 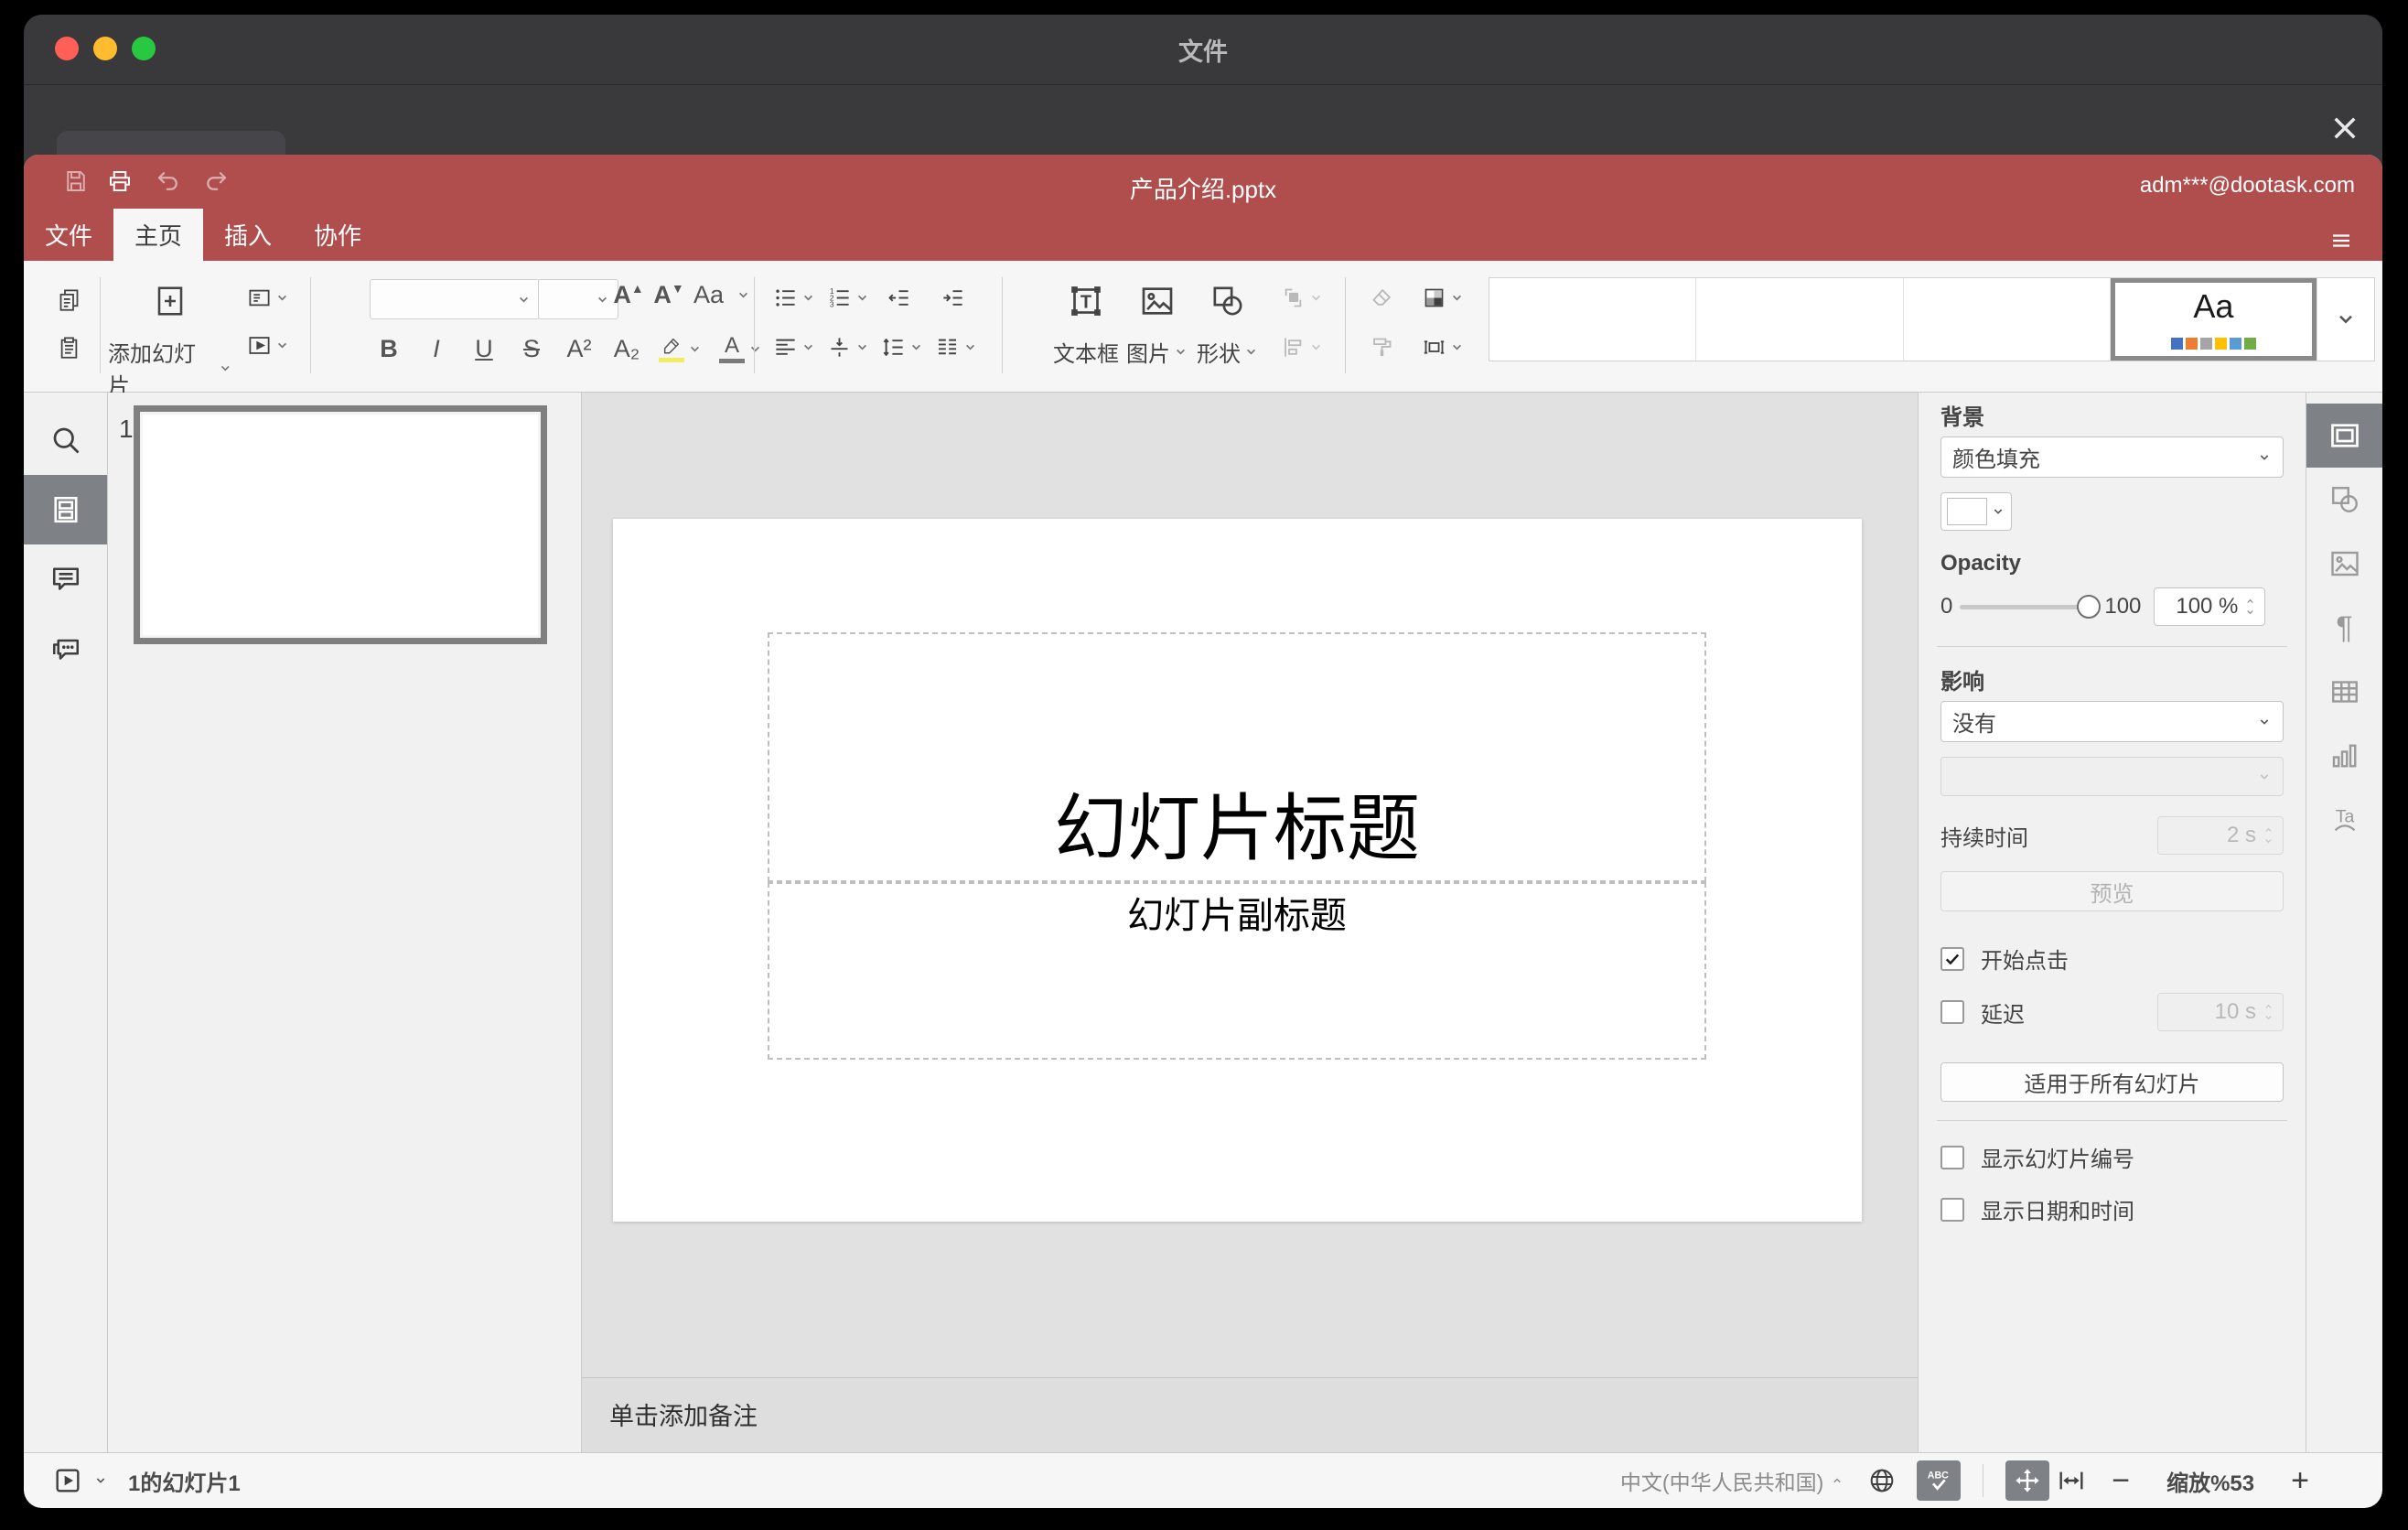 What do you see at coordinates (2112, 457) in the screenshot?
I see `fill-type-select: 颜色填充` at bounding box center [2112, 457].